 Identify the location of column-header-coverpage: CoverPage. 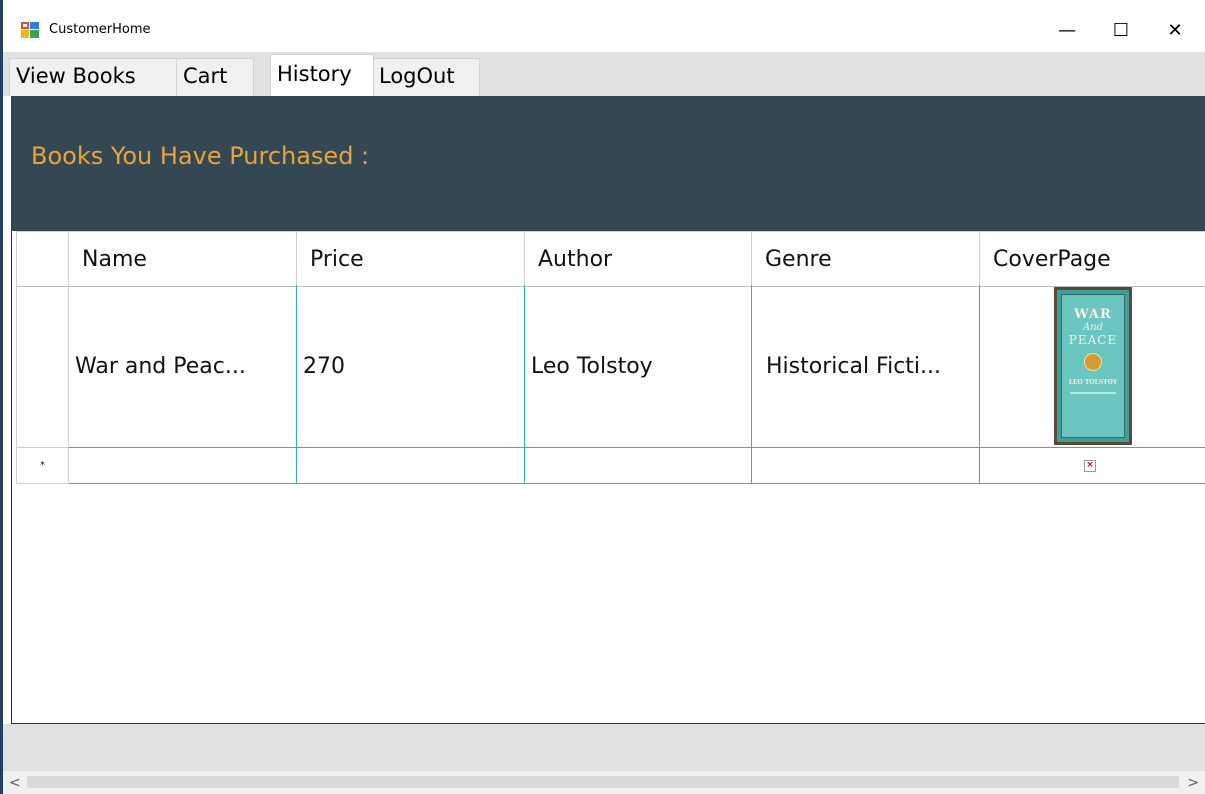
(1092, 259).